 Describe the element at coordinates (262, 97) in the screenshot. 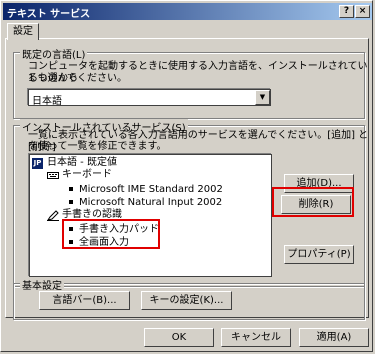

I see `chevron-down-icon: ▼` at that location.